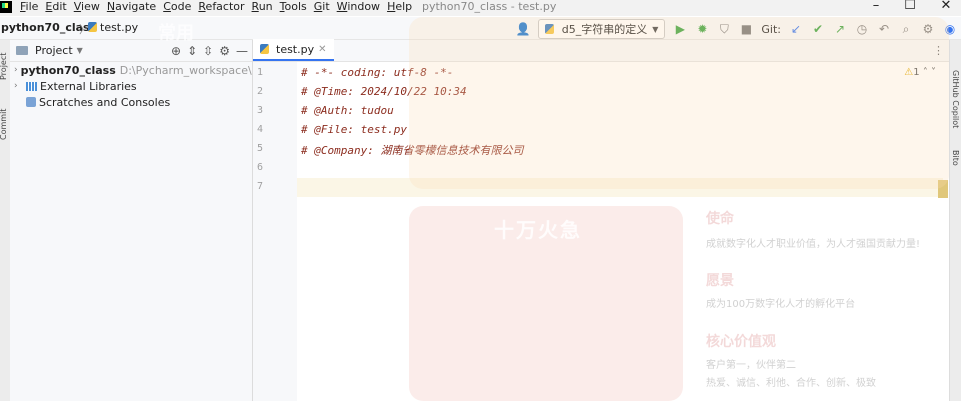 This screenshot has width=961, height=401. What do you see at coordinates (746, 29) in the screenshot?
I see `stop-icon: ■` at bounding box center [746, 29].